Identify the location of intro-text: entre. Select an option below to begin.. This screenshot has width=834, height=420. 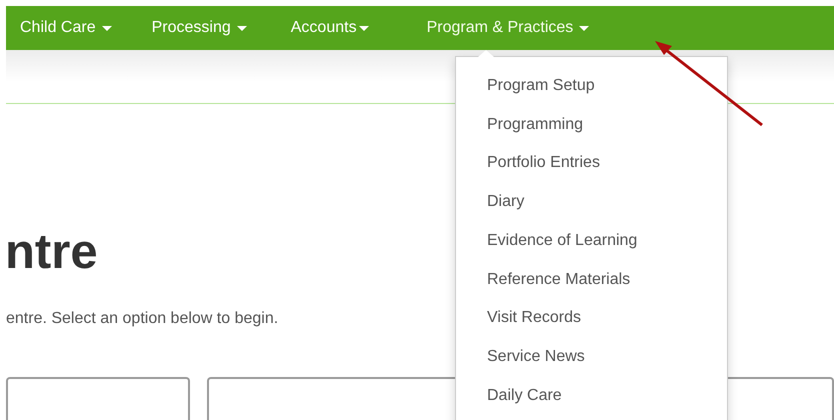
(142, 319).